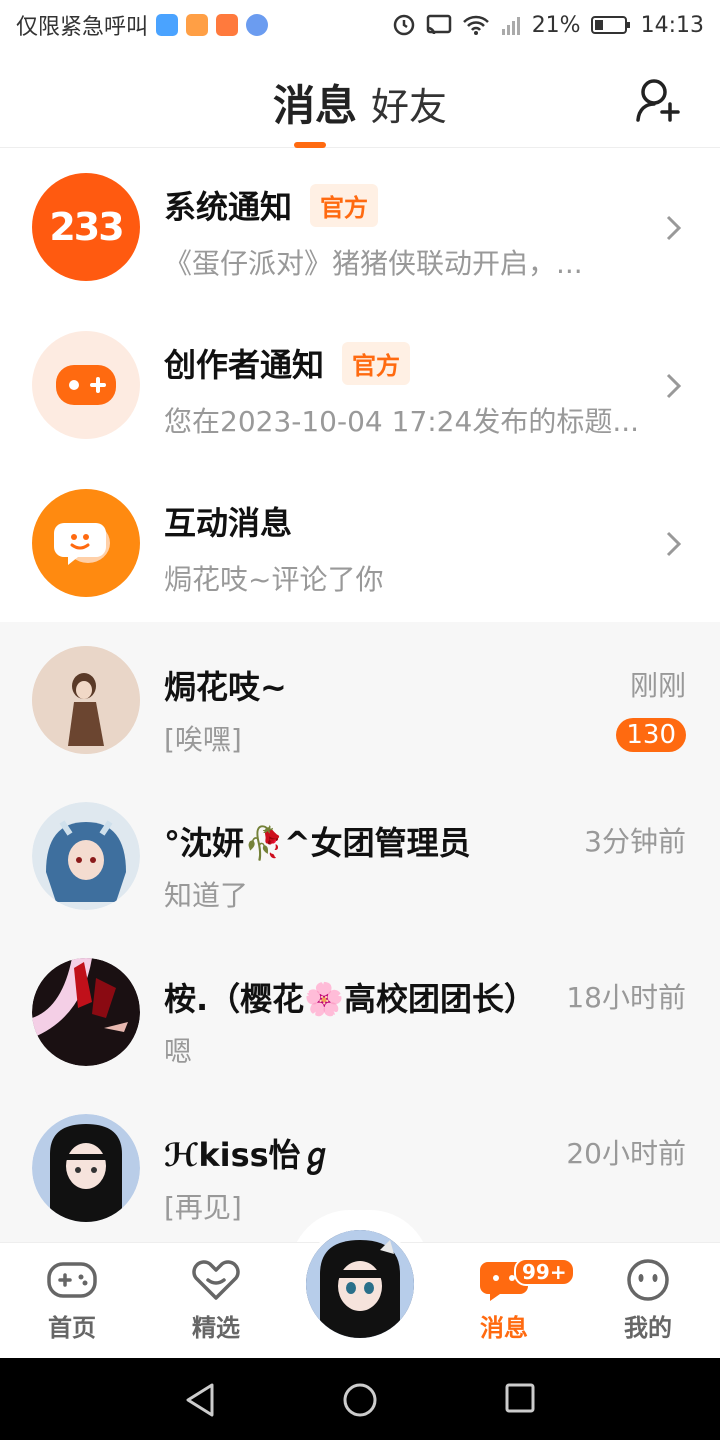 The width and height of the screenshot is (720, 1440). Describe the element at coordinates (404, 25) in the screenshot. I see `alarm-icon` at that location.